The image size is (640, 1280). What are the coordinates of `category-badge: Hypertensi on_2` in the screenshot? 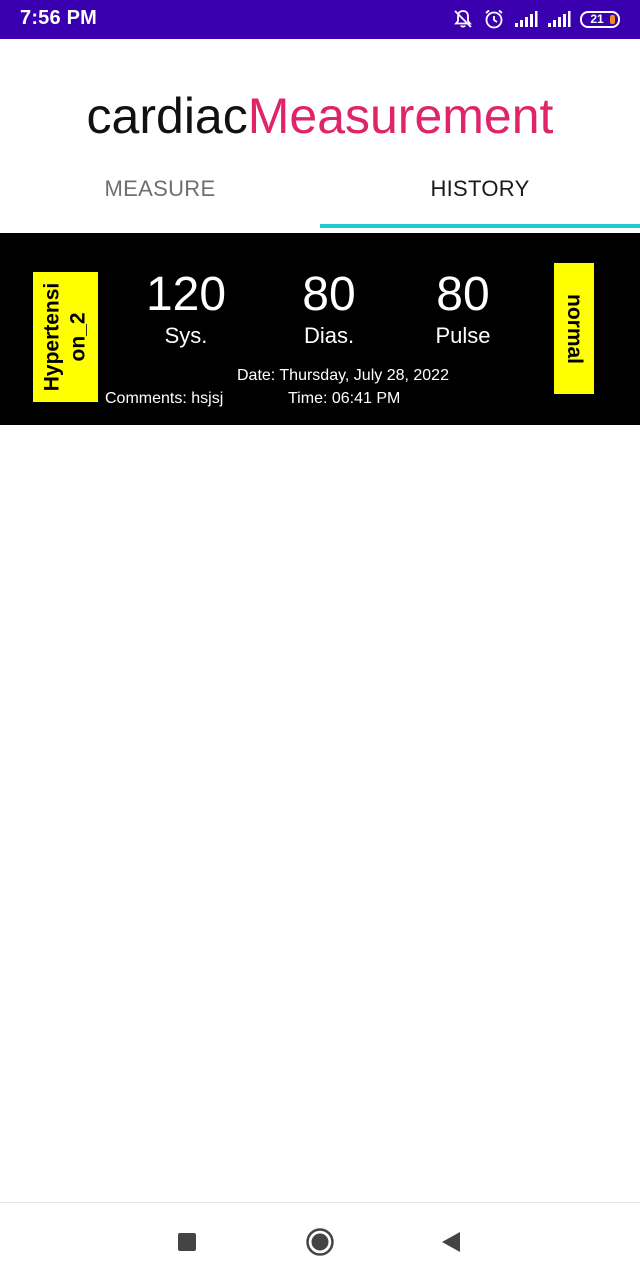 It's located at (65, 337).